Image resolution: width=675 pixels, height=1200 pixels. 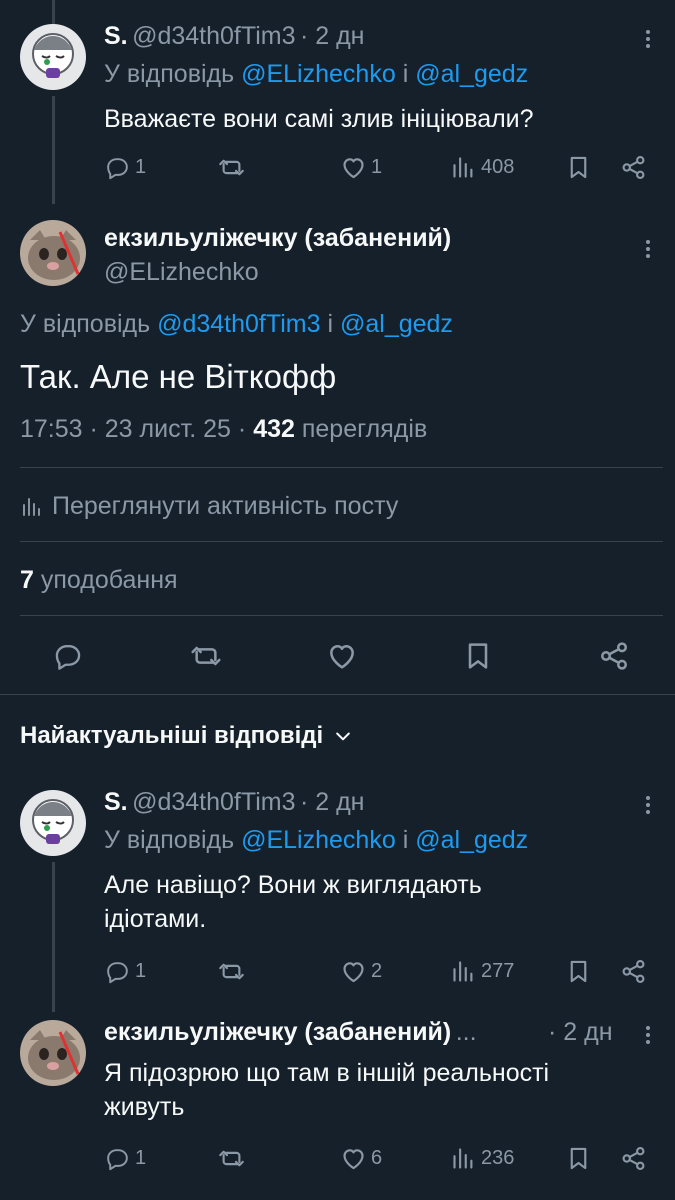 I want to click on tweet-meta: 17:53 · 23 лист. 25 · 432 переглядів, so click(x=223, y=429).